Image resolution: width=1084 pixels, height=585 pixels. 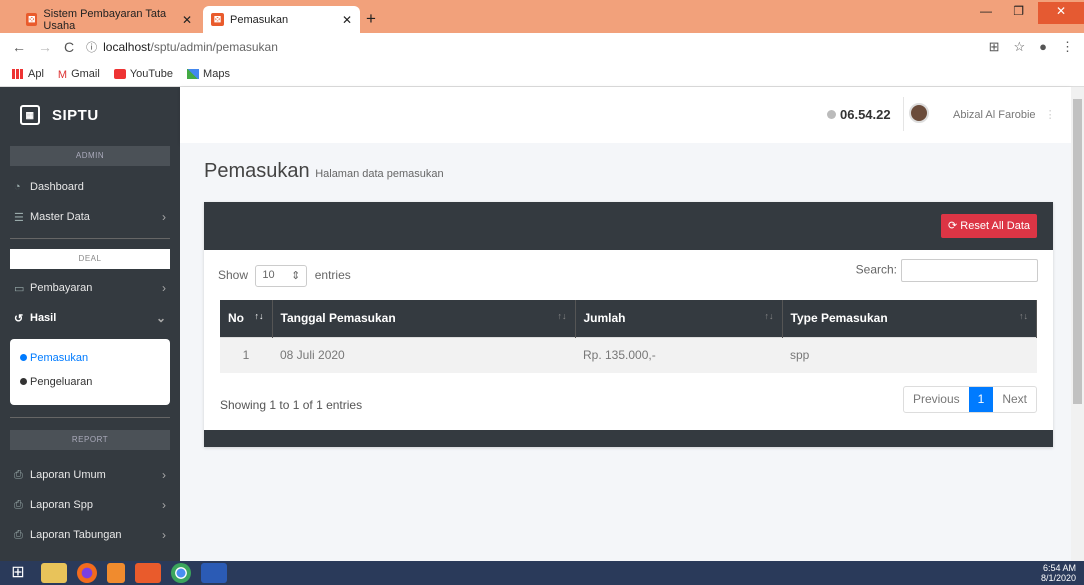 What do you see at coordinates (160, 318) in the screenshot?
I see `chevron-down-icon: ⌄` at bounding box center [160, 318].